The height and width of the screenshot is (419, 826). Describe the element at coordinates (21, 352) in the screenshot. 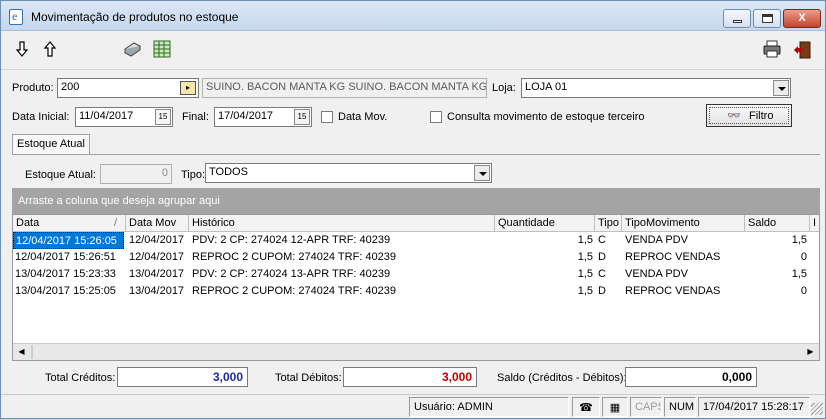

I see `scroll-left-icon: ◀` at that location.